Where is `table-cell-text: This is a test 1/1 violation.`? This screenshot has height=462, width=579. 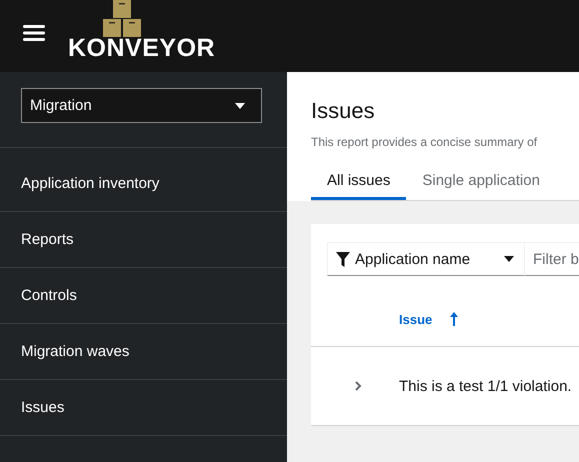
table-cell-text: This is a test 1/1 violation. is located at coordinates (486, 386).